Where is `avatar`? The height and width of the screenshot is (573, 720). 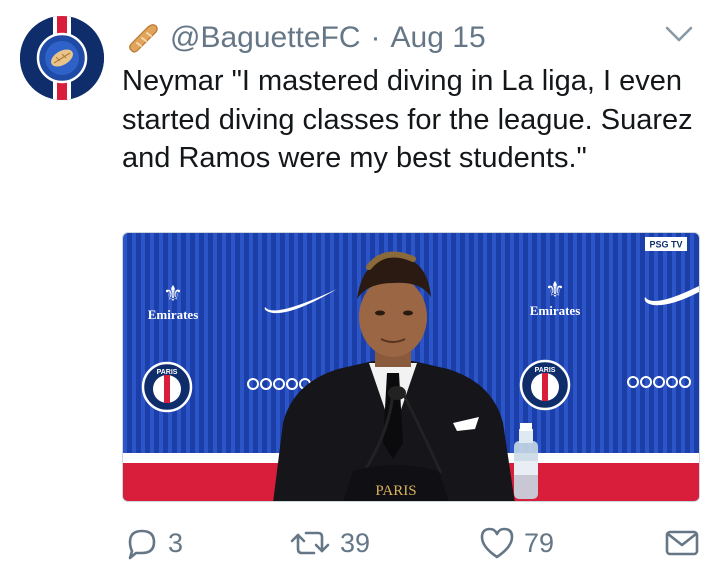
avatar is located at coordinates (62, 58).